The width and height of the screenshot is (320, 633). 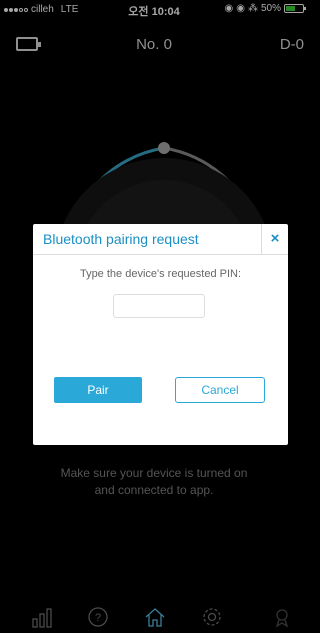 What do you see at coordinates (154, 490) in the screenshot?
I see `message-line-2: and connected to app.` at bounding box center [154, 490].